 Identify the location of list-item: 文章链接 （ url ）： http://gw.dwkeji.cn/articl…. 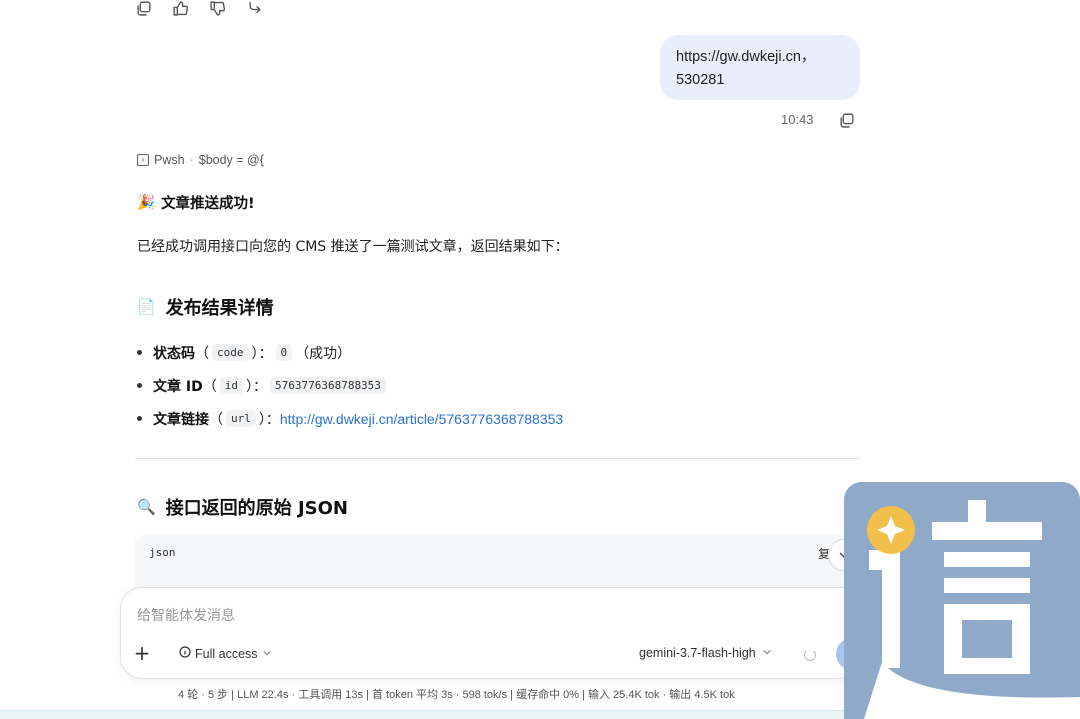
(350, 418).